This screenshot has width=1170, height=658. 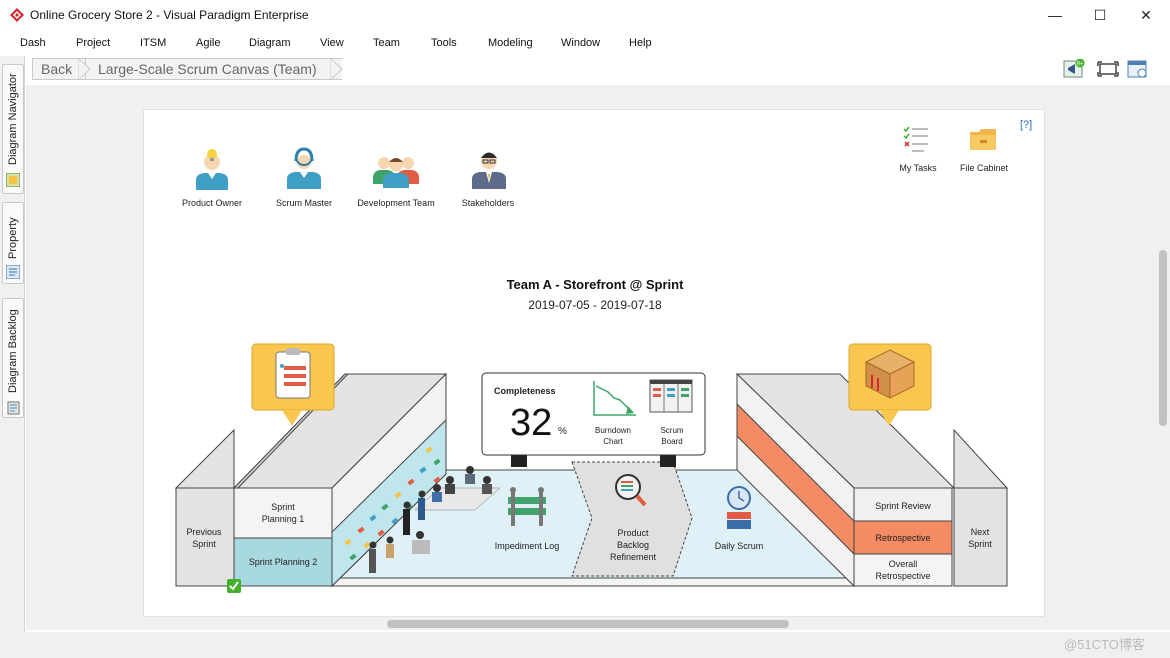 What do you see at coordinates (93, 43) in the screenshot?
I see `menu-project: Project` at bounding box center [93, 43].